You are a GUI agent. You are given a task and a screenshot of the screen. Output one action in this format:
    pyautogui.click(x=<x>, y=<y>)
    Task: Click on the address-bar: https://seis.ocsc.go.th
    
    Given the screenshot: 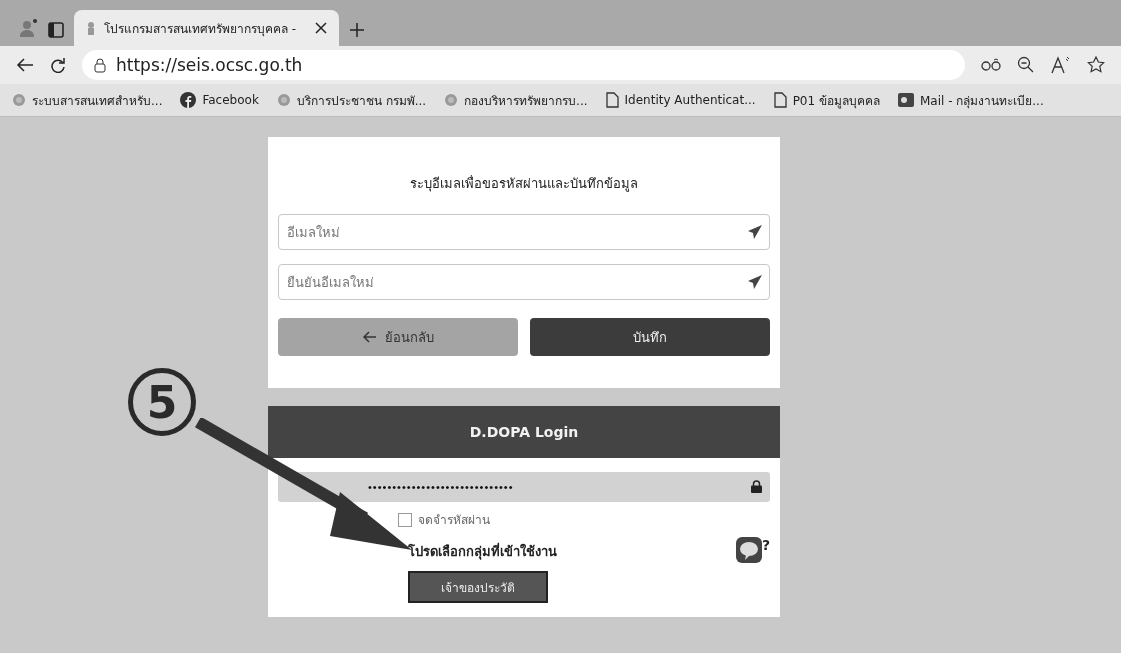 What is the action you would take?
    pyautogui.click(x=523, y=65)
    